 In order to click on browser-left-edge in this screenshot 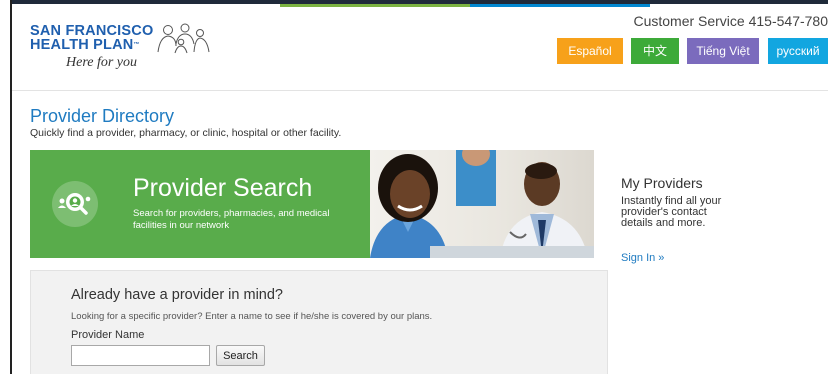, I will do `click(11, 187)`.